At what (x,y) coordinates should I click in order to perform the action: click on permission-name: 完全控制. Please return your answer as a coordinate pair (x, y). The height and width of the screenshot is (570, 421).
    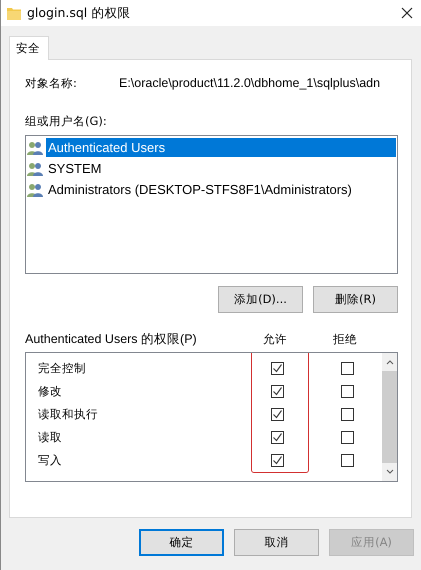
    Looking at the image, I should click on (62, 368).